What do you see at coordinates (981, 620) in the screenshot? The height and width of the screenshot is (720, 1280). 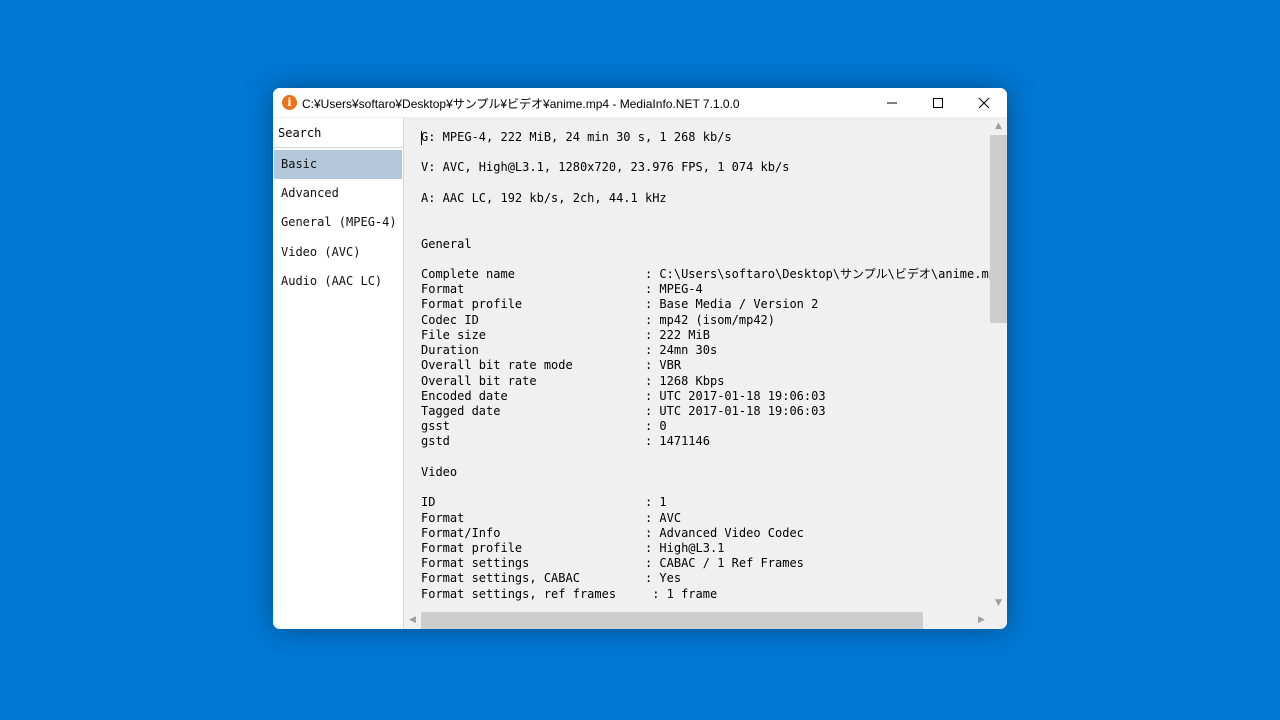 I see `scroll-right-icon: ▶` at bounding box center [981, 620].